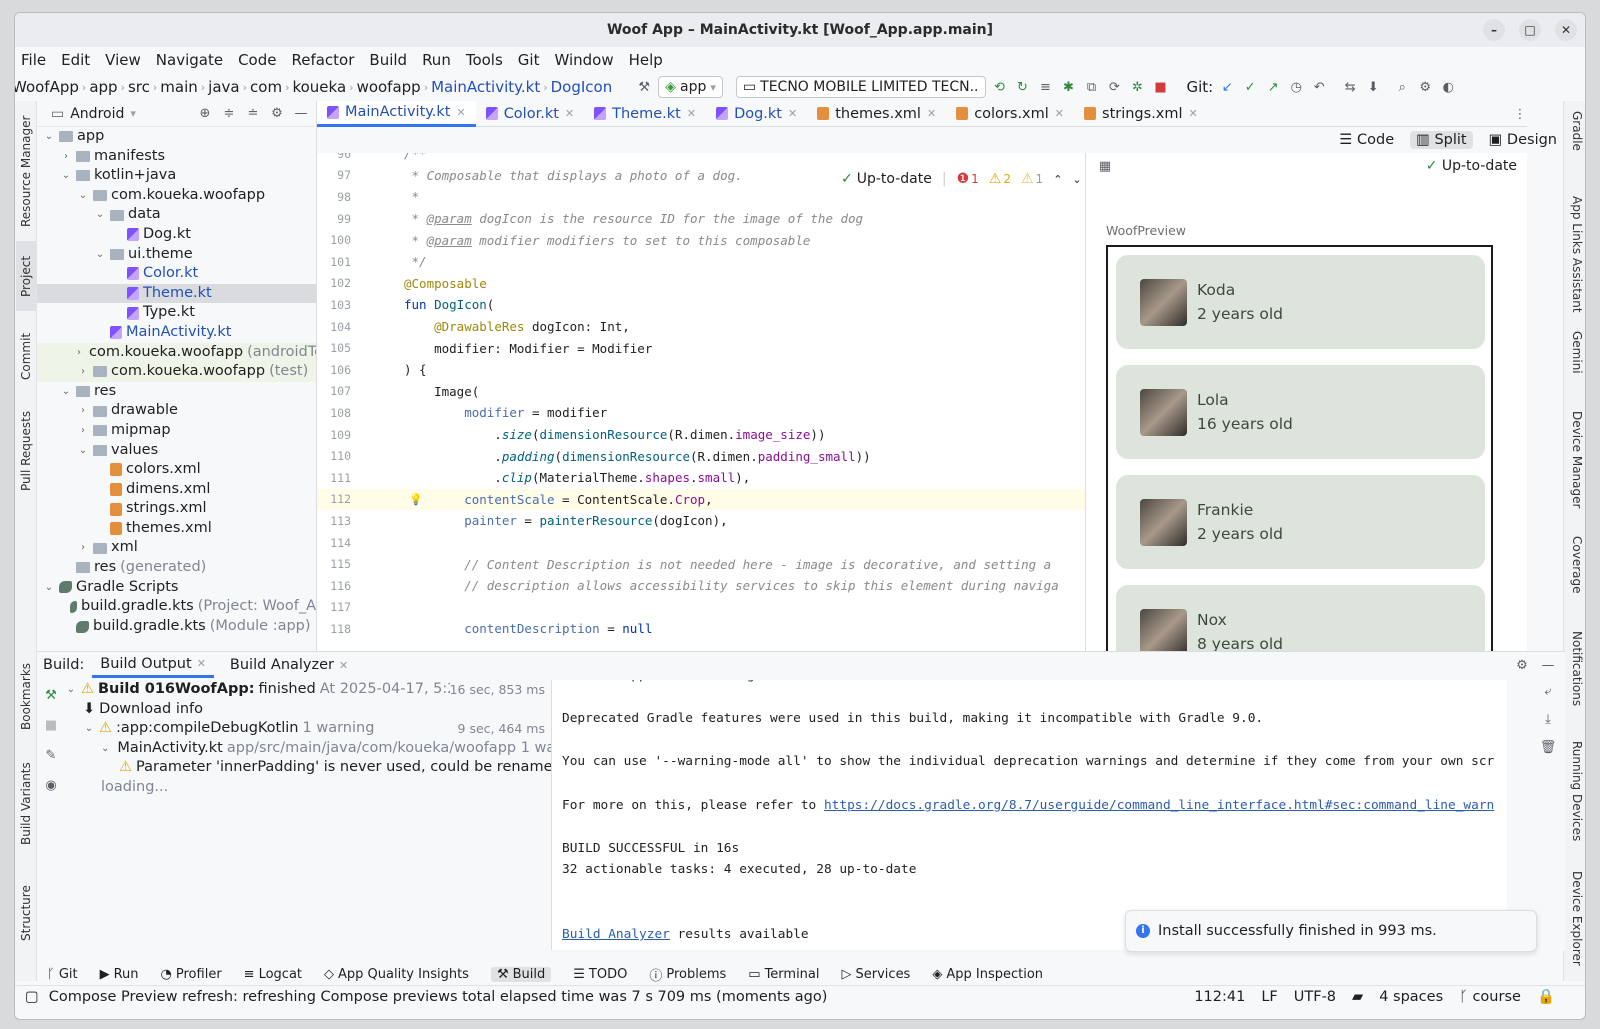 This screenshot has height=1029, width=1600. I want to click on editor-tab: colors.xml ✕, so click(1010, 114).